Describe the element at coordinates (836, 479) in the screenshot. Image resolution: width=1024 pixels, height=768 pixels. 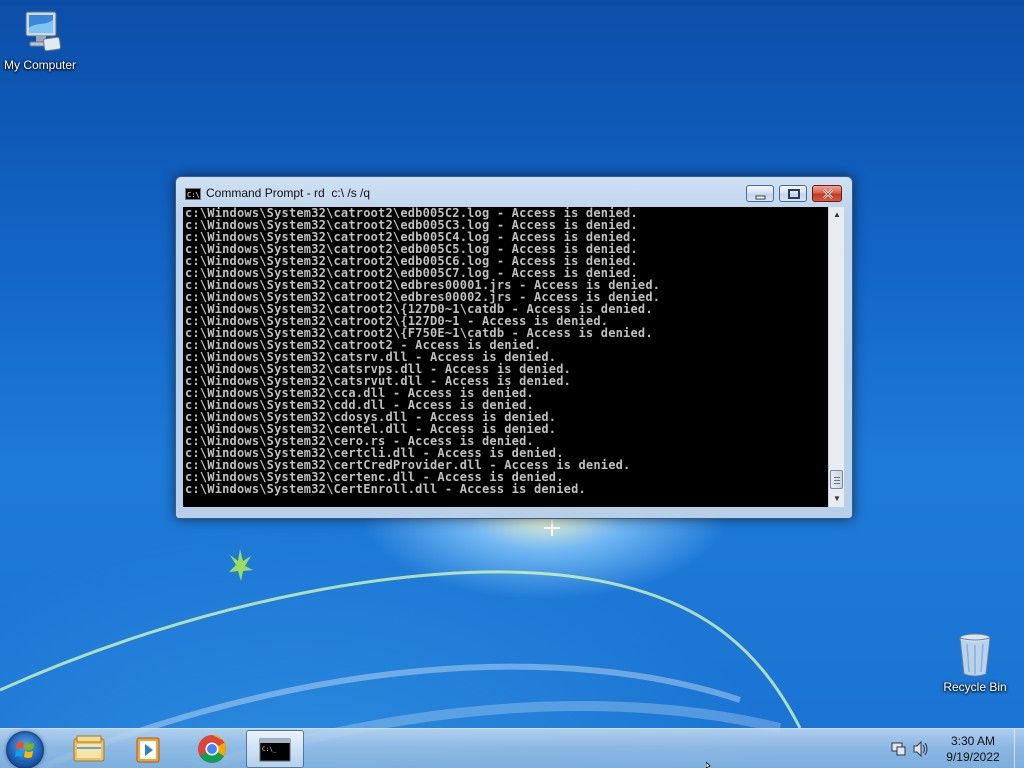
I see `scrollbar-thumb` at that location.